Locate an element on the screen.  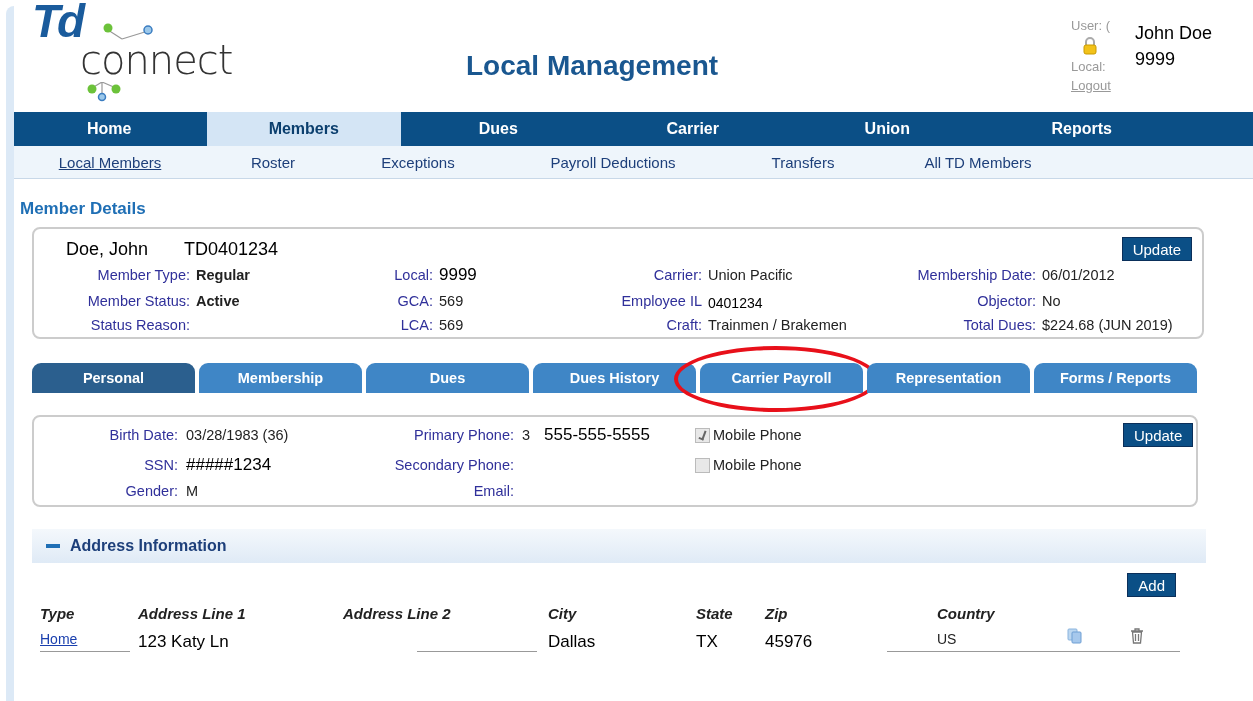
nav-tab: Members is located at coordinates (303, 129).